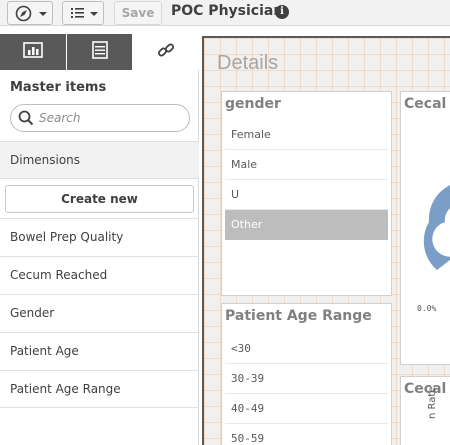 This screenshot has height=445, width=450. Describe the element at coordinates (248, 63) in the screenshot. I see `sheet-title: Details` at that location.